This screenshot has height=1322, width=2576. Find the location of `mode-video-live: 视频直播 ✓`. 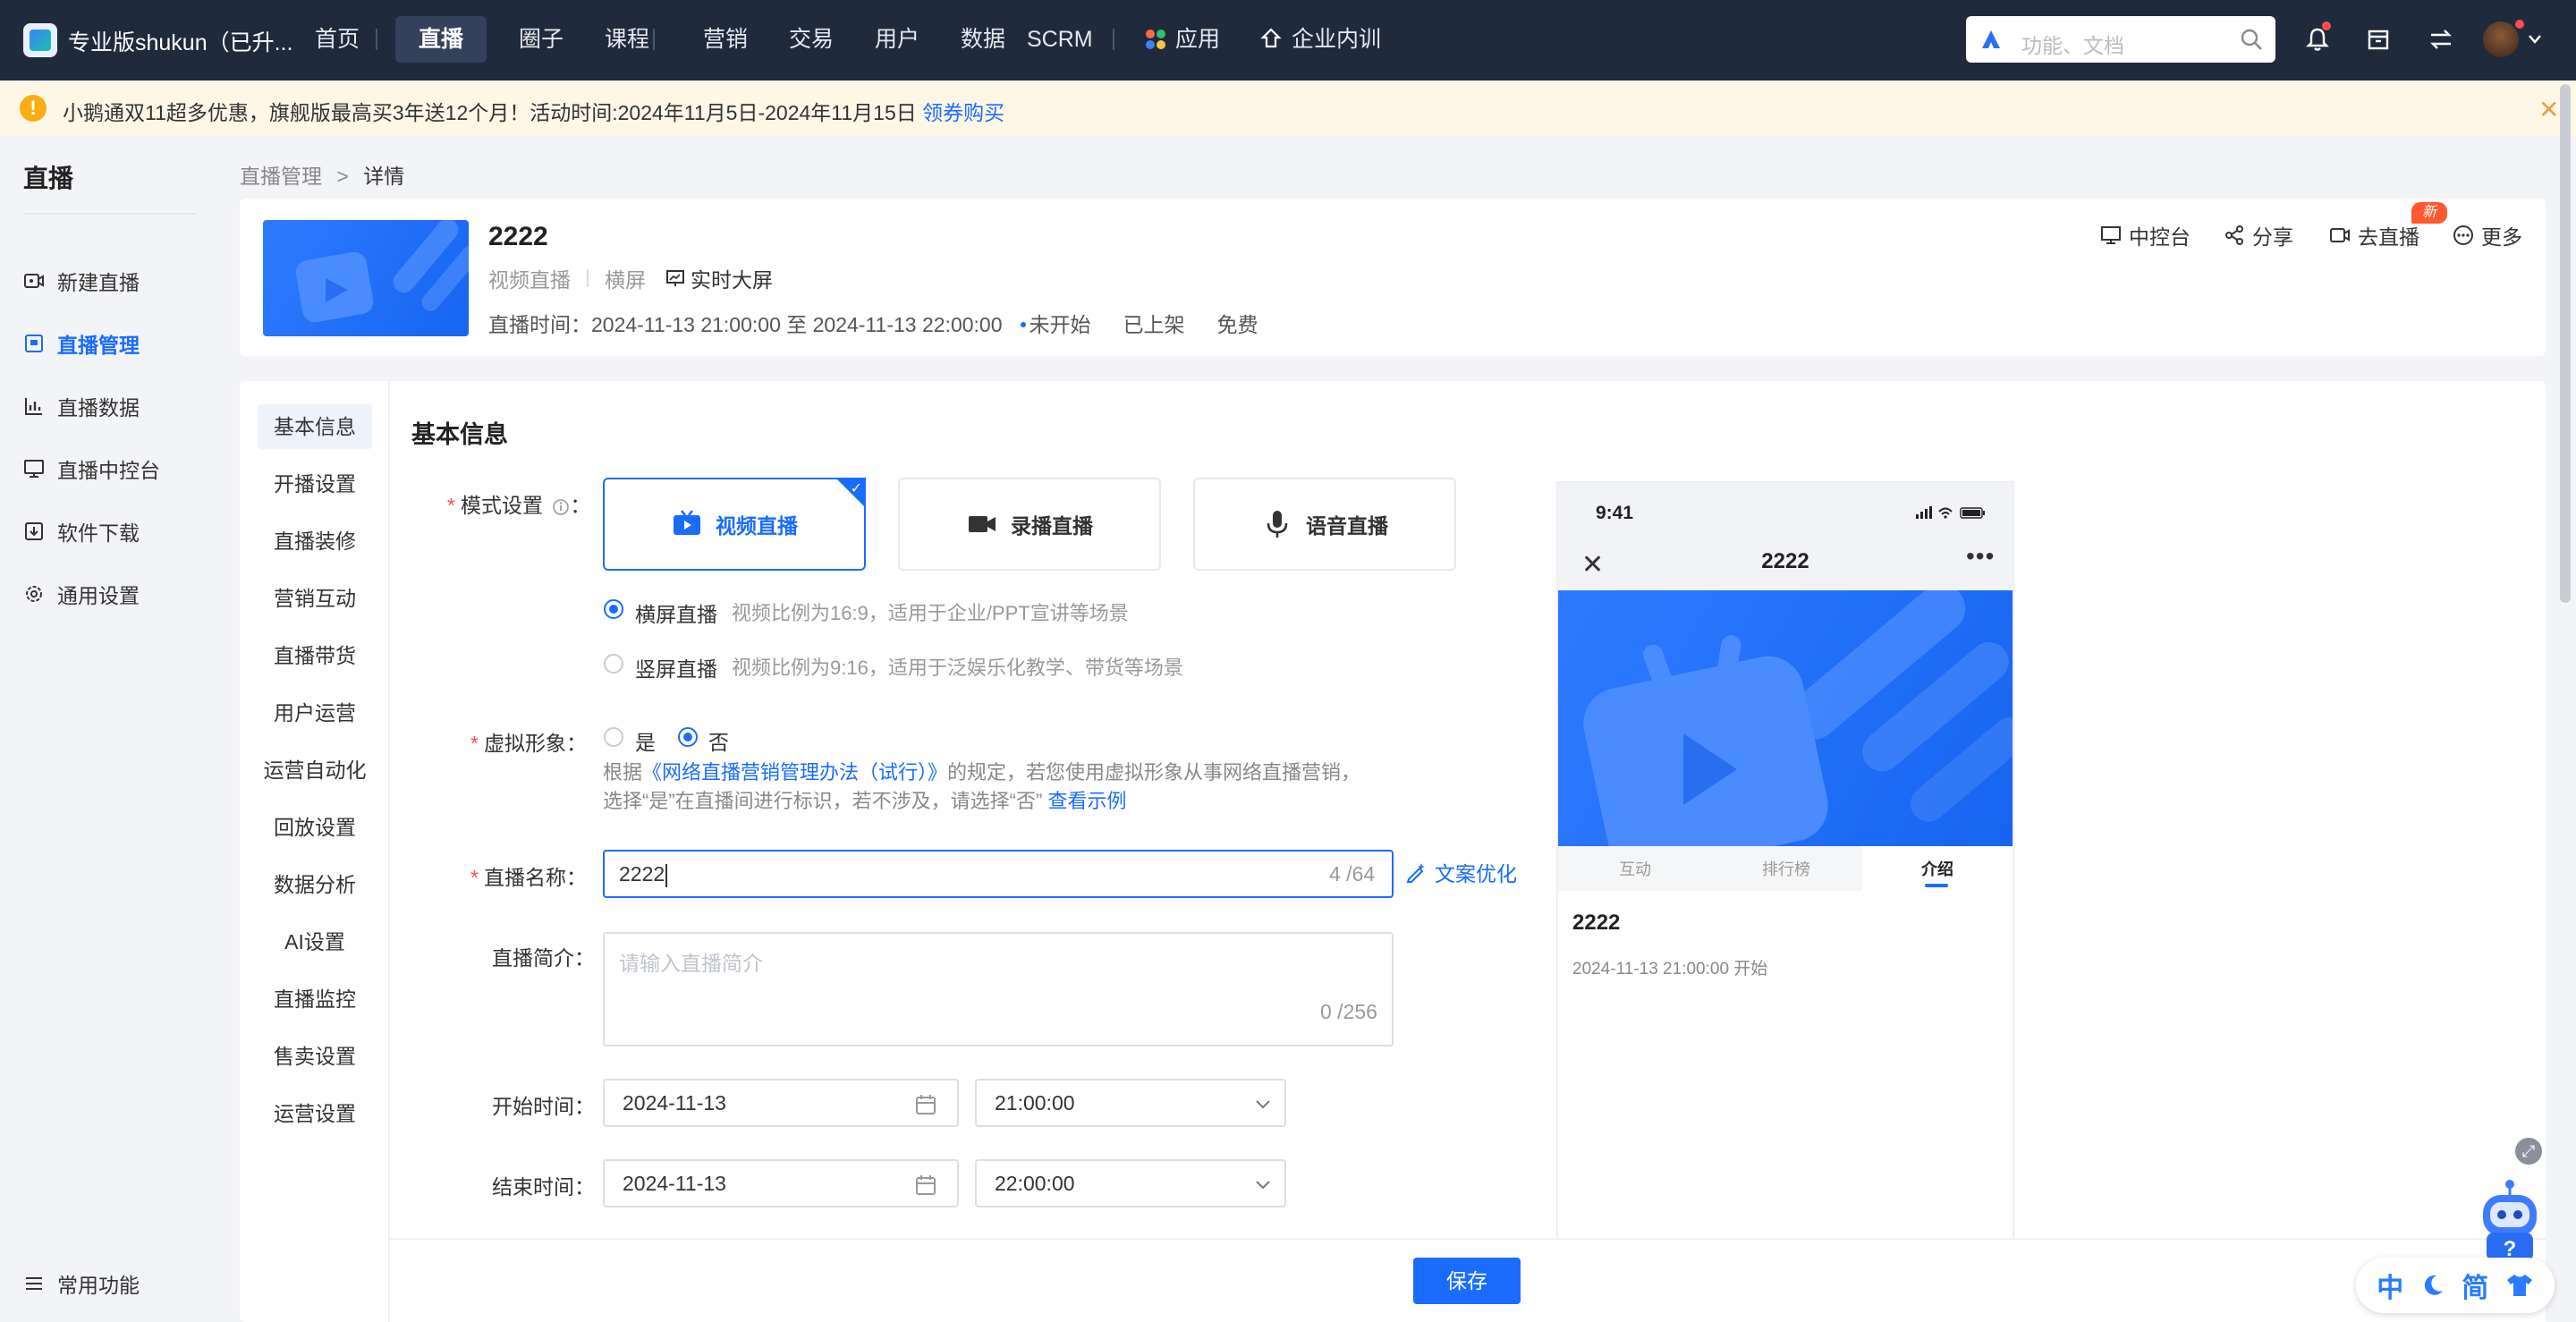

mode-video-live: 视频直播 ✓ is located at coordinates (734, 524).